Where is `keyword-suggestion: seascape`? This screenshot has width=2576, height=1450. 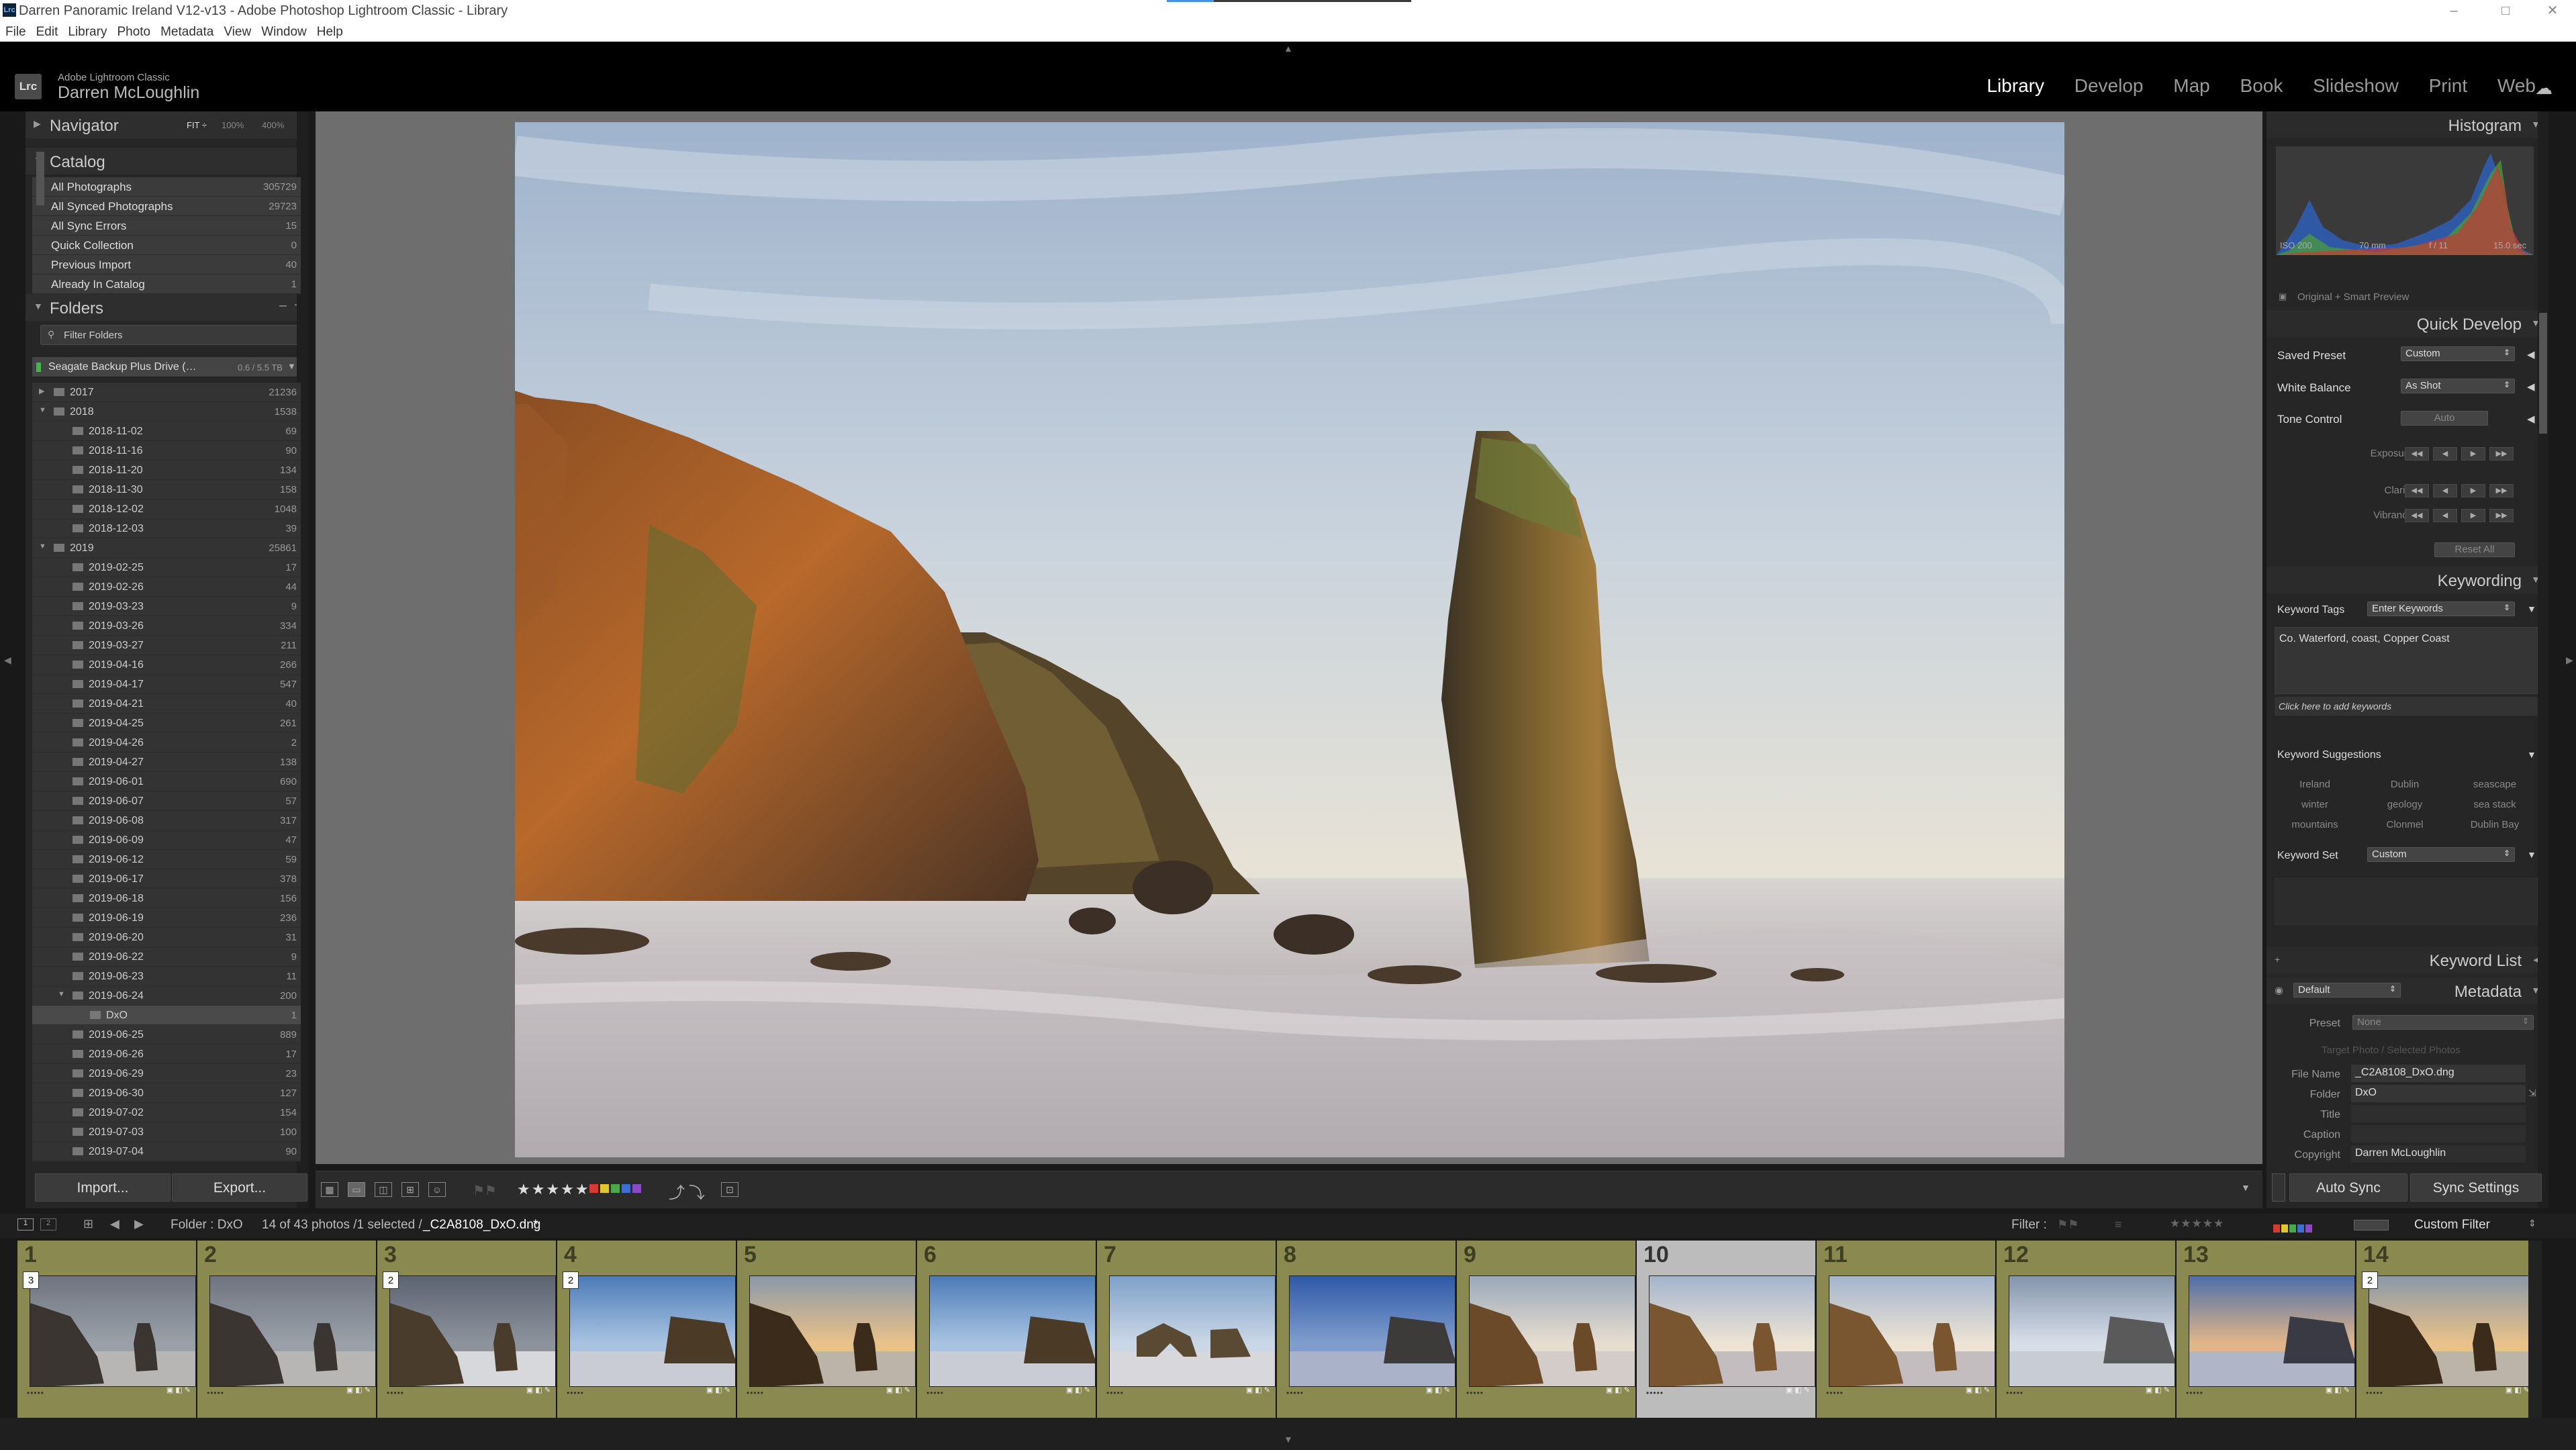
keyword-suggestion: seascape is located at coordinates (2494, 785).